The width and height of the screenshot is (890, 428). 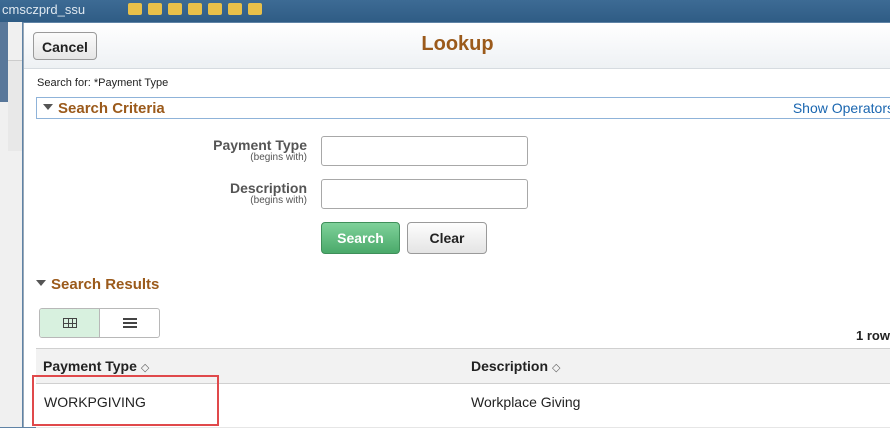 I want to click on results-grid-header: Payment Type ◇ Description ◇, so click(x=463, y=366).